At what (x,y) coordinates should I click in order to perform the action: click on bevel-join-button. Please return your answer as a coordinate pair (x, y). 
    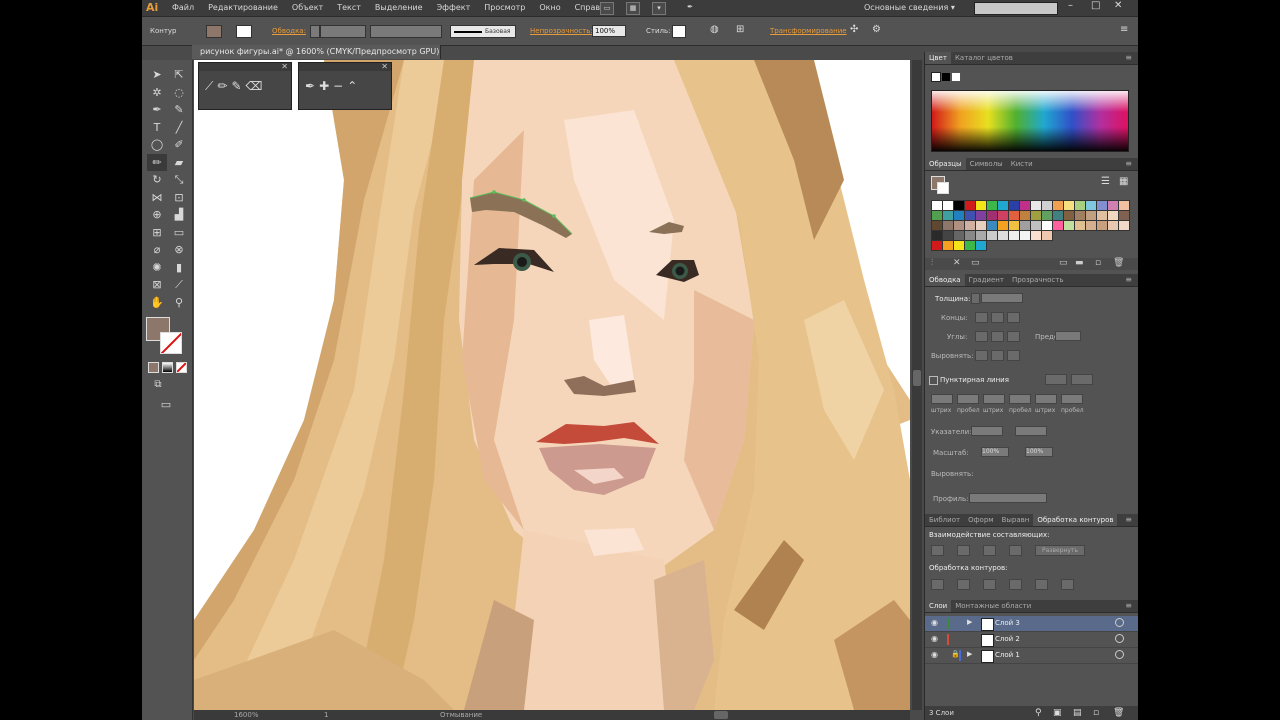
    Looking at the image, I should click on (1013, 336).